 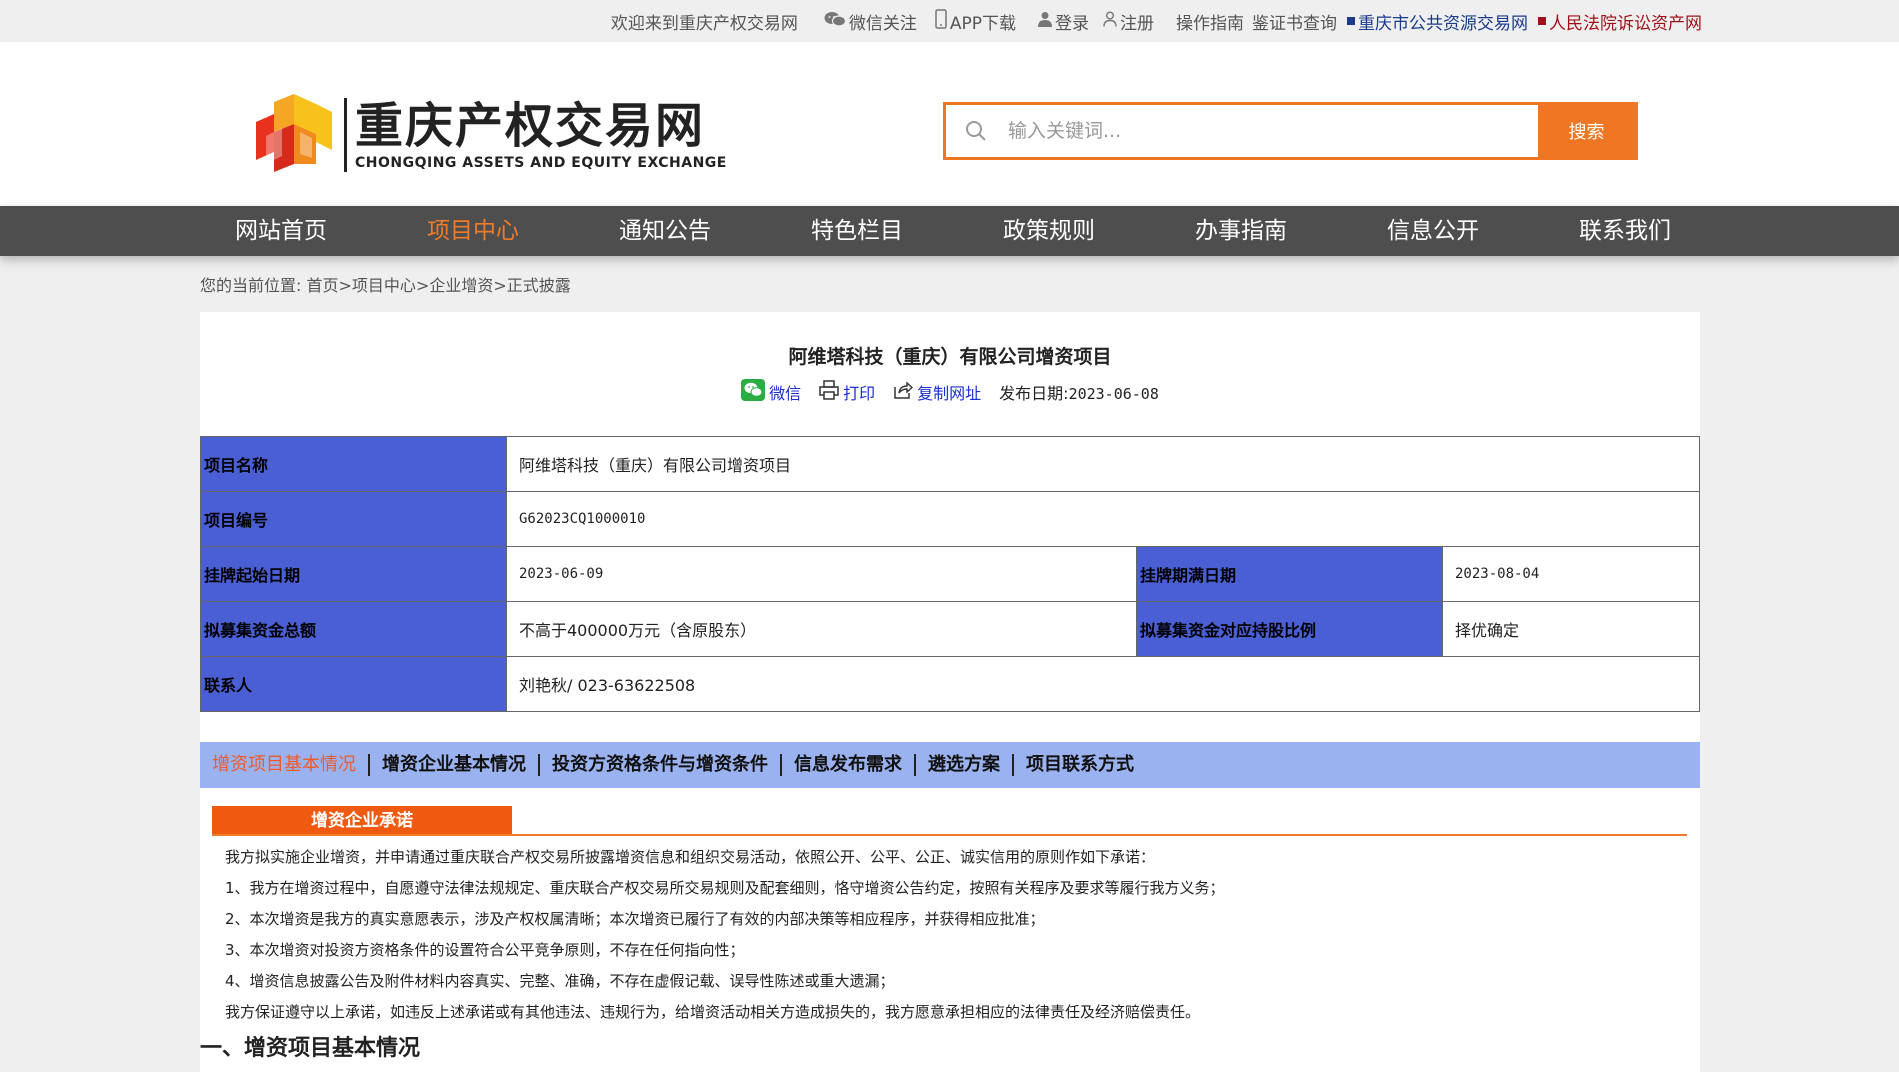 I want to click on court-assets-link: 人民法院诉讼资产网, so click(x=1620, y=21).